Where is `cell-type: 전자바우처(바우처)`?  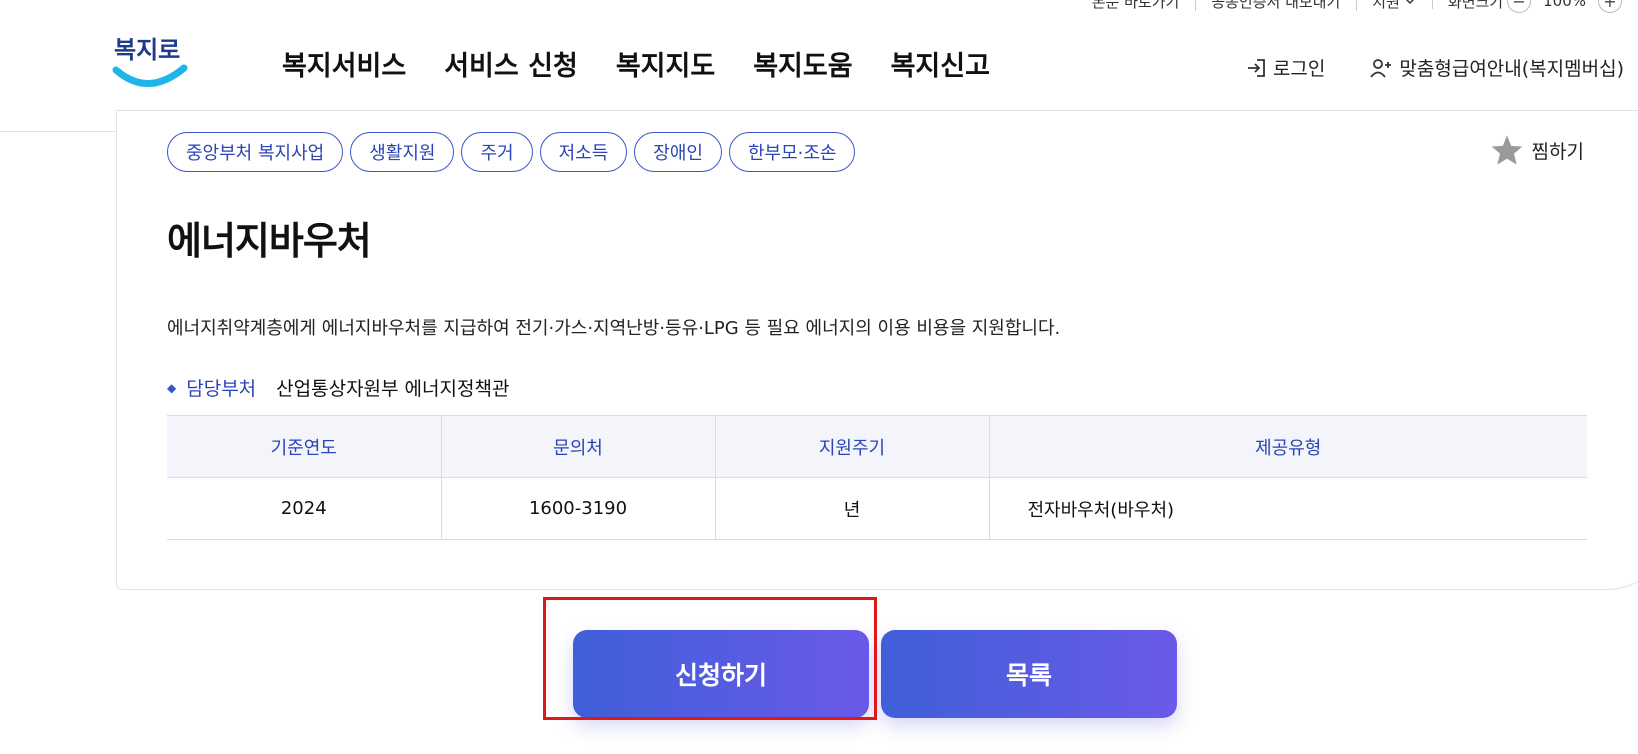 cell-type: 전자바우처(바우처) is located at coordinates (1287, 508).